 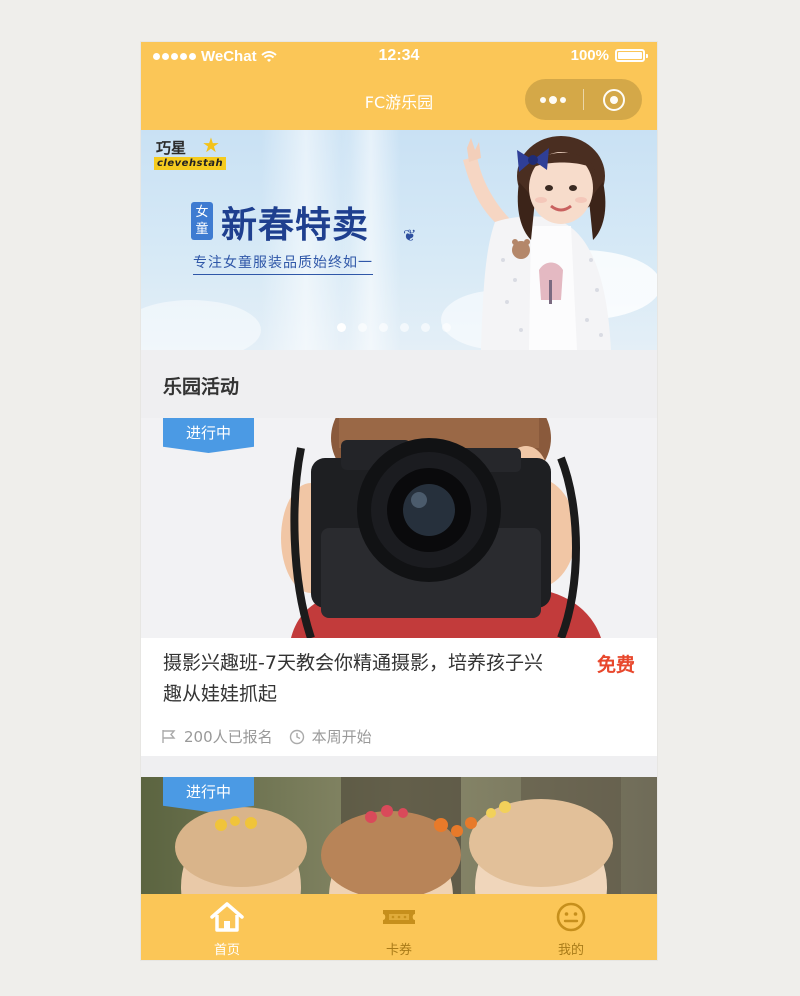 I want to click on girl-photo, so click(x=537, y=243).